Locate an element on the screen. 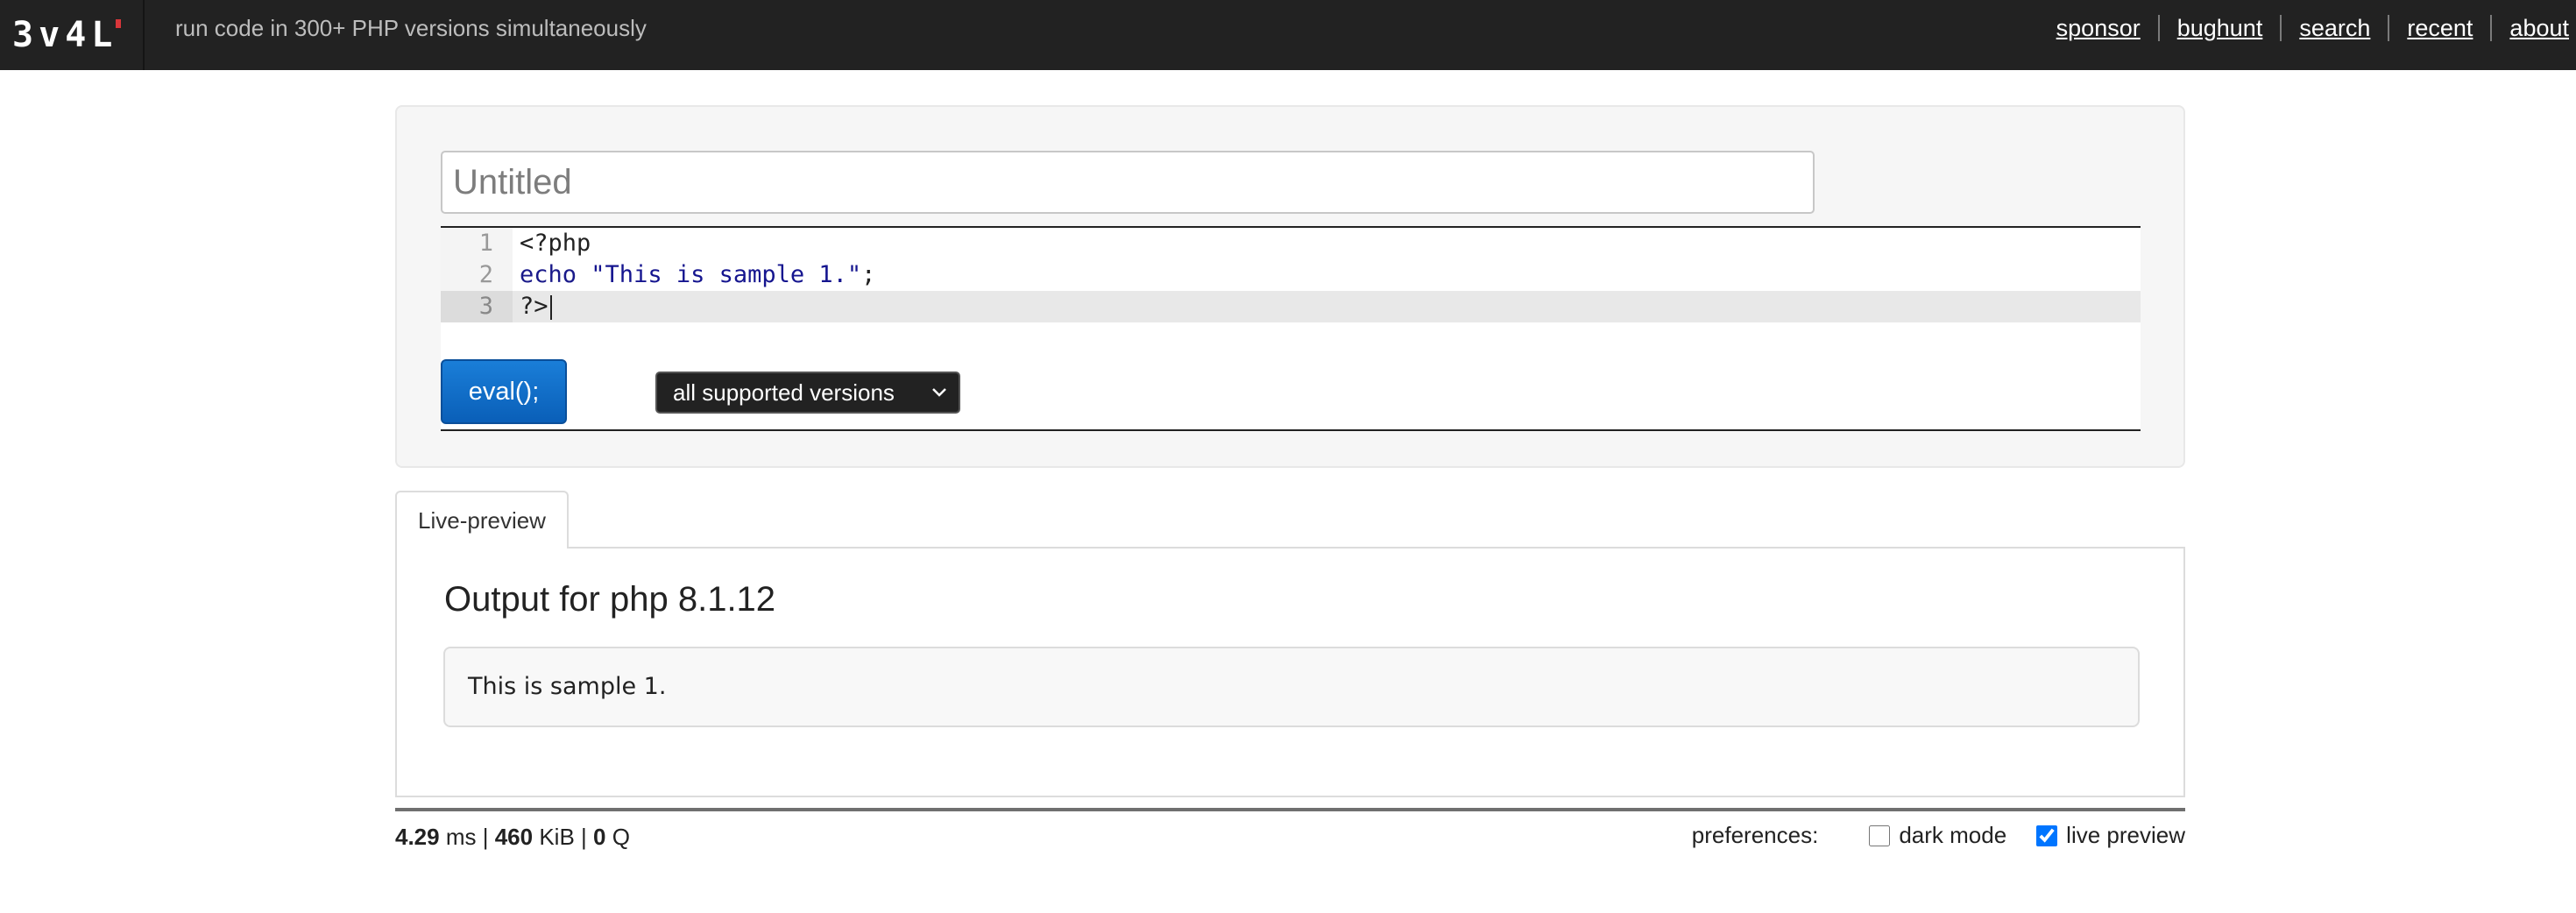 The height and width of the screenshot is (913, 2576). code-text-content: ?> is located at coordinates (534, 306).